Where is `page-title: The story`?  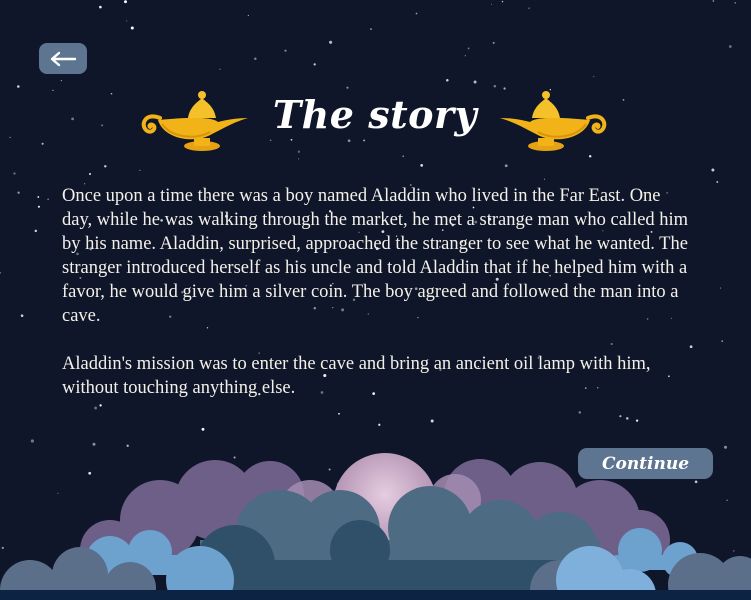
page-title: The story is located at coordinates (375, 114).